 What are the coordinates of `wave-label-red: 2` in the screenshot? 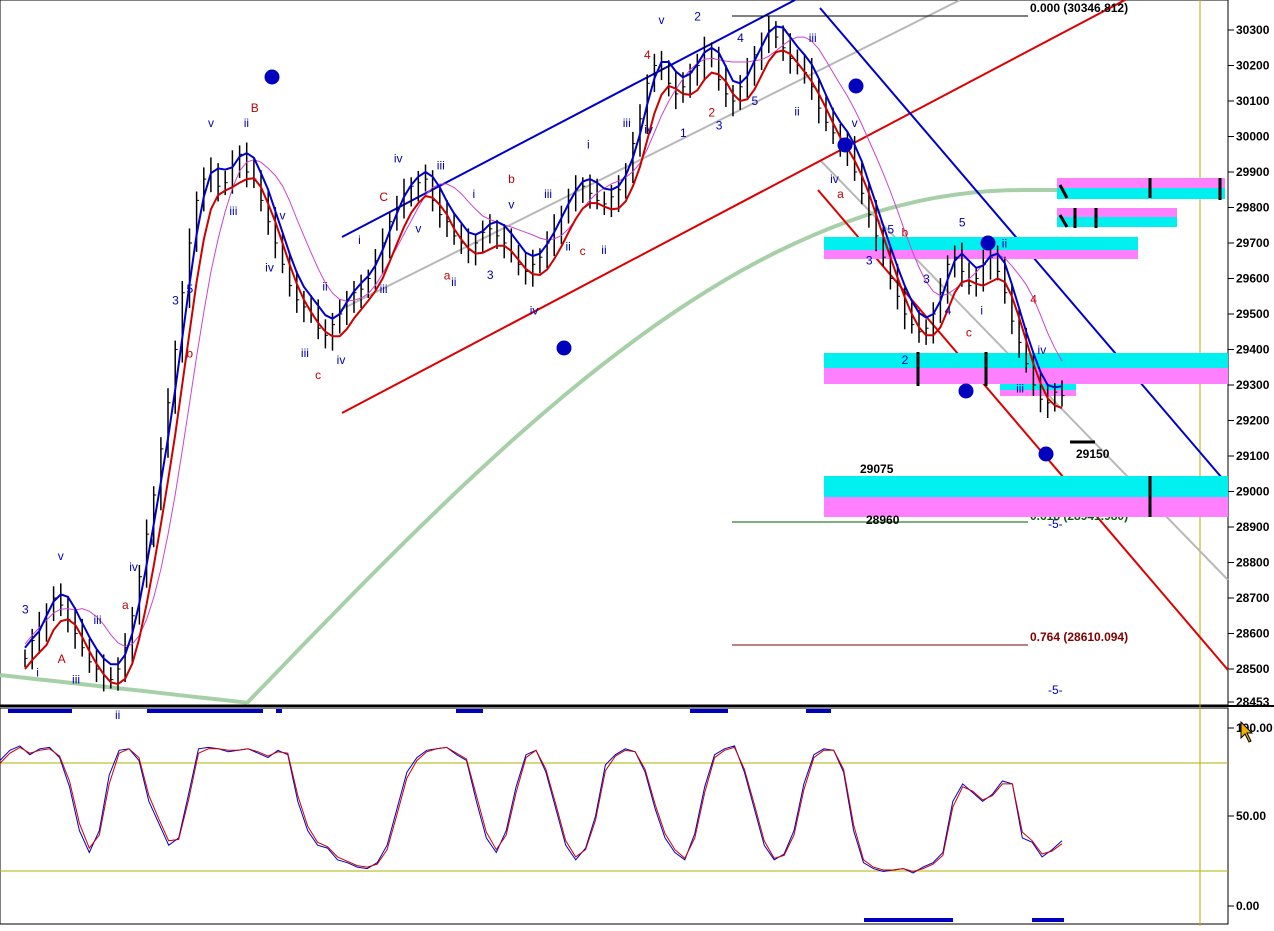 It's located at (711, 112).